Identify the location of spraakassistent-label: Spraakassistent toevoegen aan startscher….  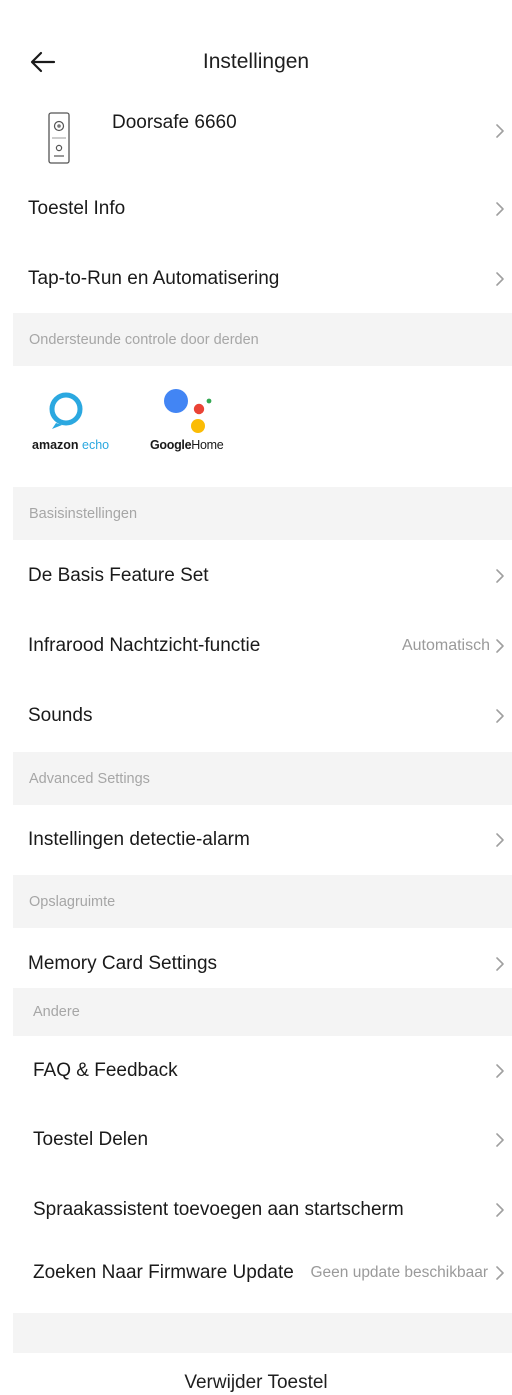
(218, 1209).